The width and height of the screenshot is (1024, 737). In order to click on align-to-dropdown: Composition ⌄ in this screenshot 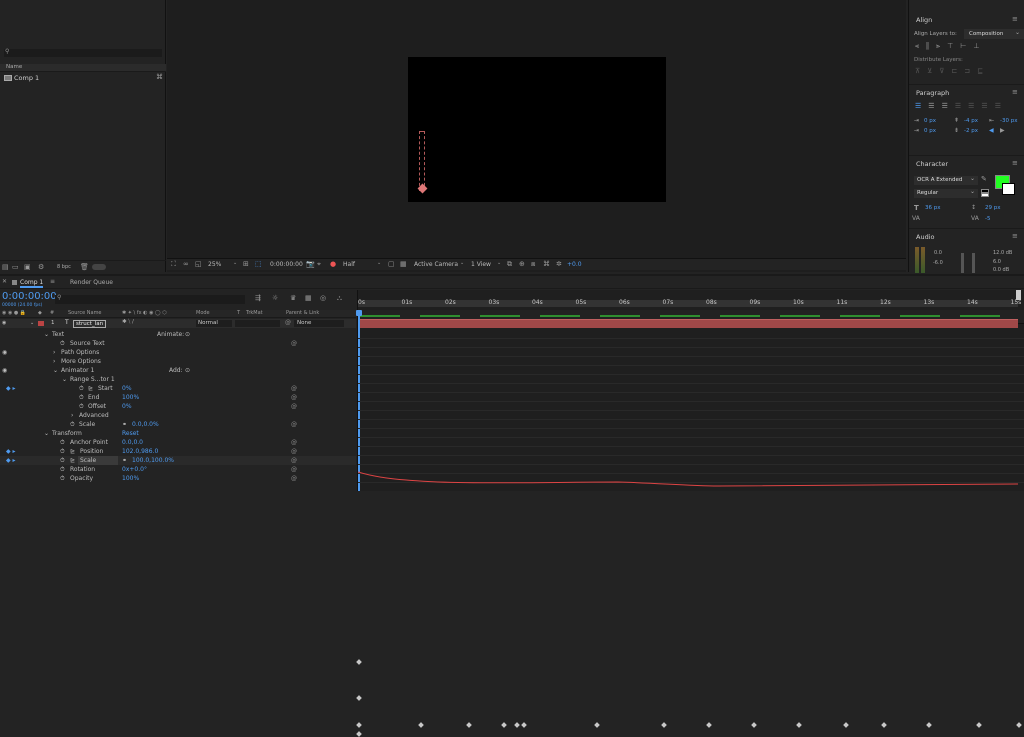, I will do `click(994, 34)`.